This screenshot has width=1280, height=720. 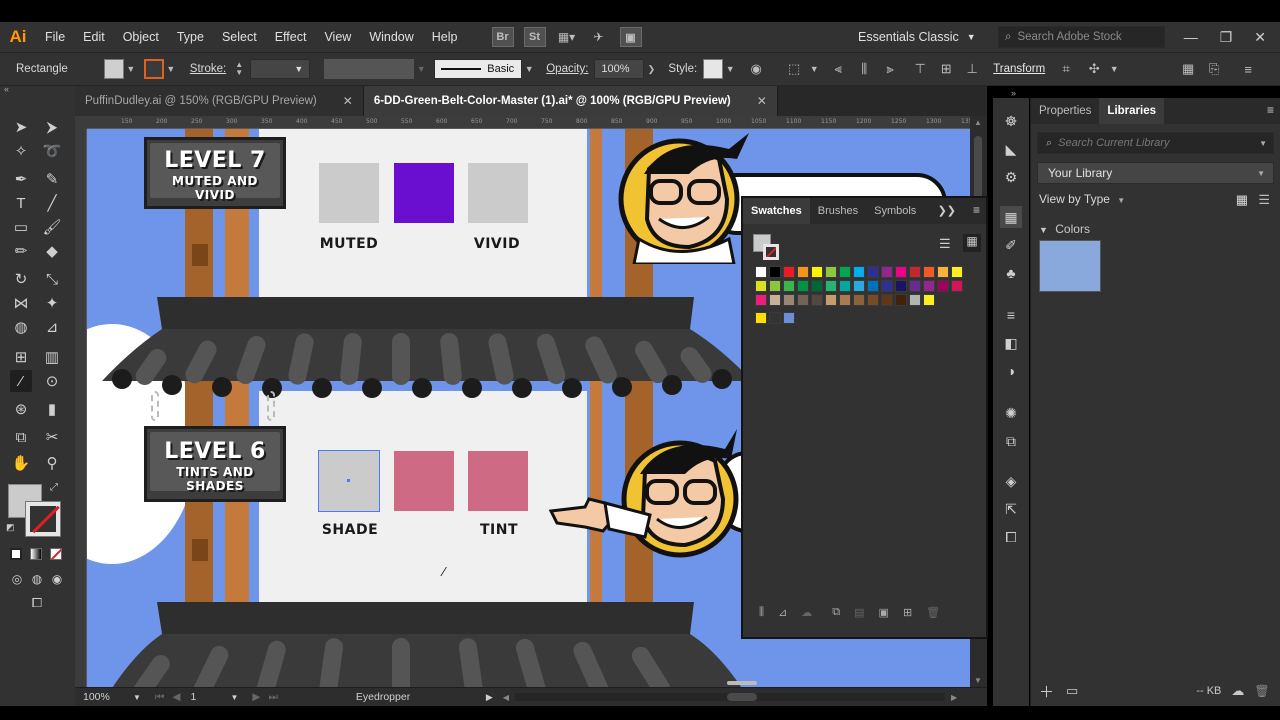 What do you see at coordinates (978, 680) in the screenshot?
I see `scroll-down-icon: ▼` at bounding box center [978, 680].